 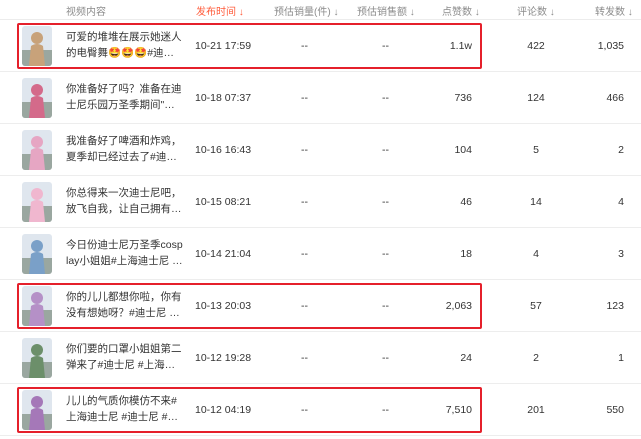 What do you see at coordinates (615, 410) in the screenshot?
I see `shares-count: 550` at bounding box center [615, 410].